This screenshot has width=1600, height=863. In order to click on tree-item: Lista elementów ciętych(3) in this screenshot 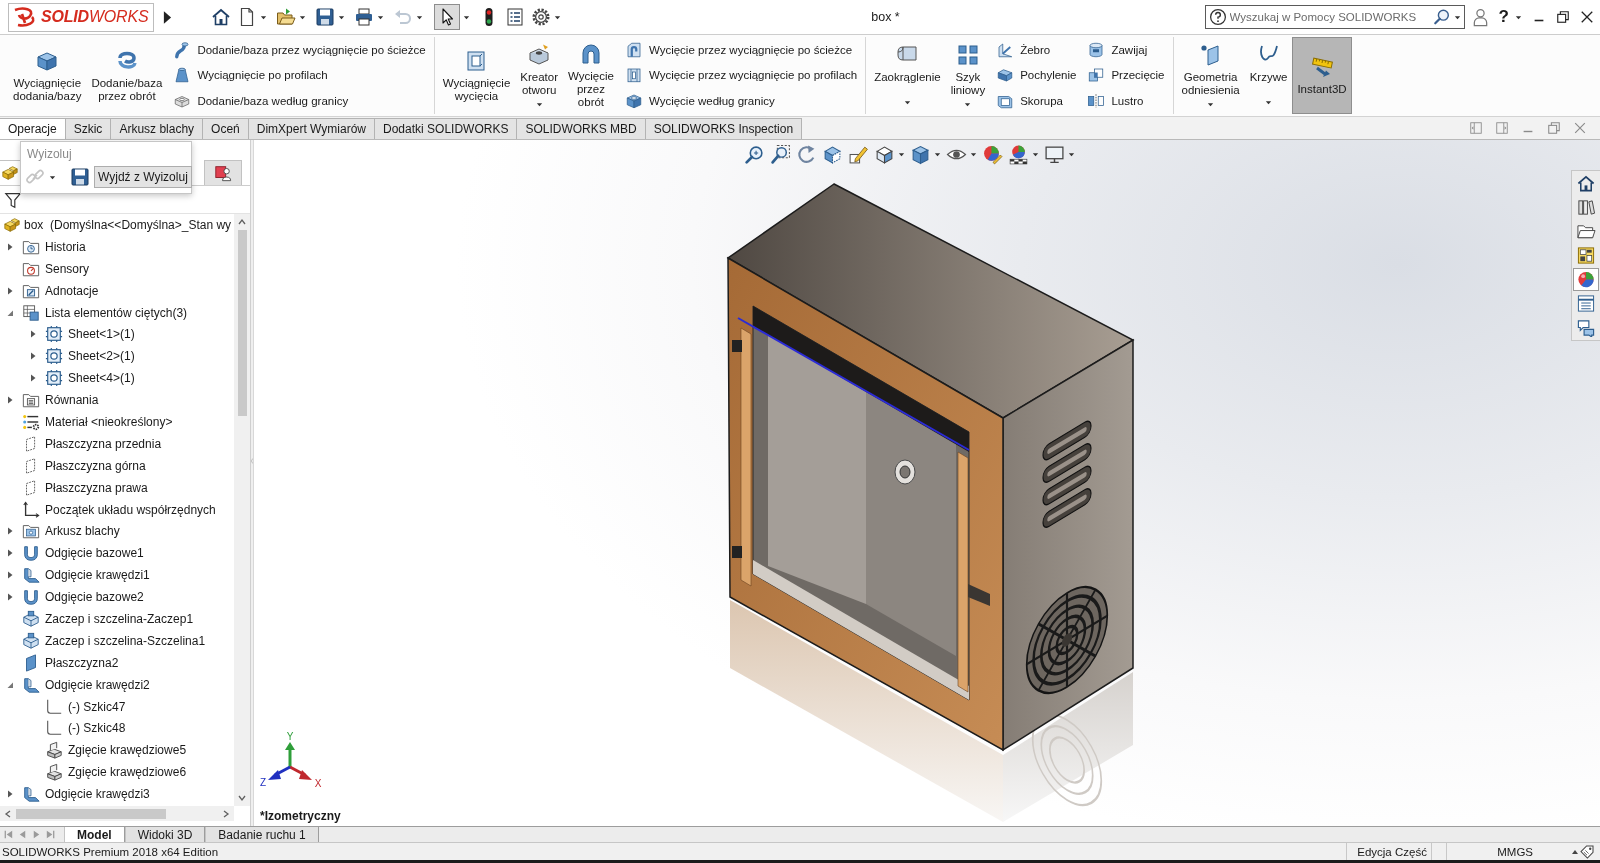, I will do `click(116, 312)`.